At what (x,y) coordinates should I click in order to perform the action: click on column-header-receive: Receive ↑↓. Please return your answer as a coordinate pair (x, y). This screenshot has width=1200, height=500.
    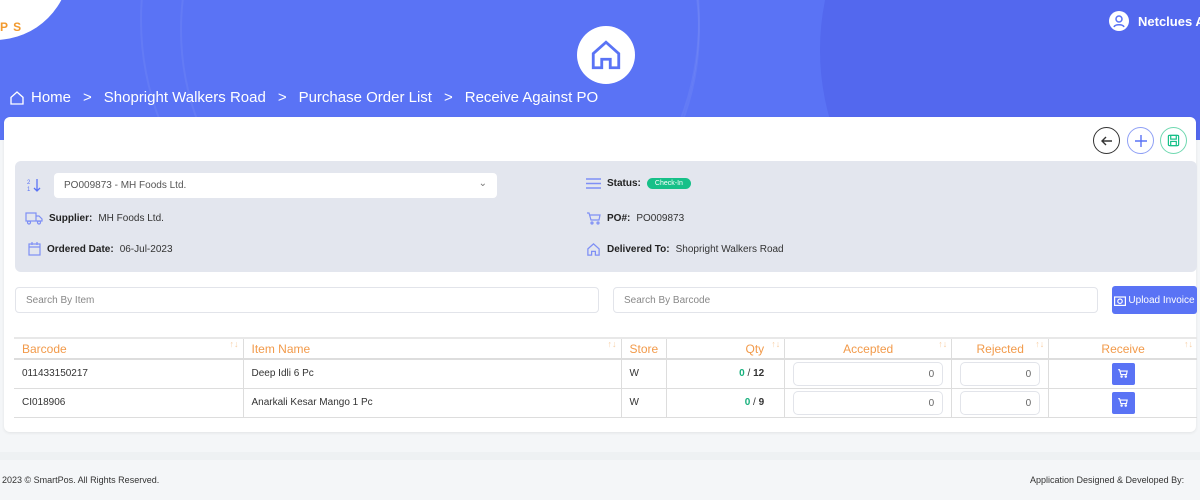
    Looking at the image, I should click on (1122, 348).